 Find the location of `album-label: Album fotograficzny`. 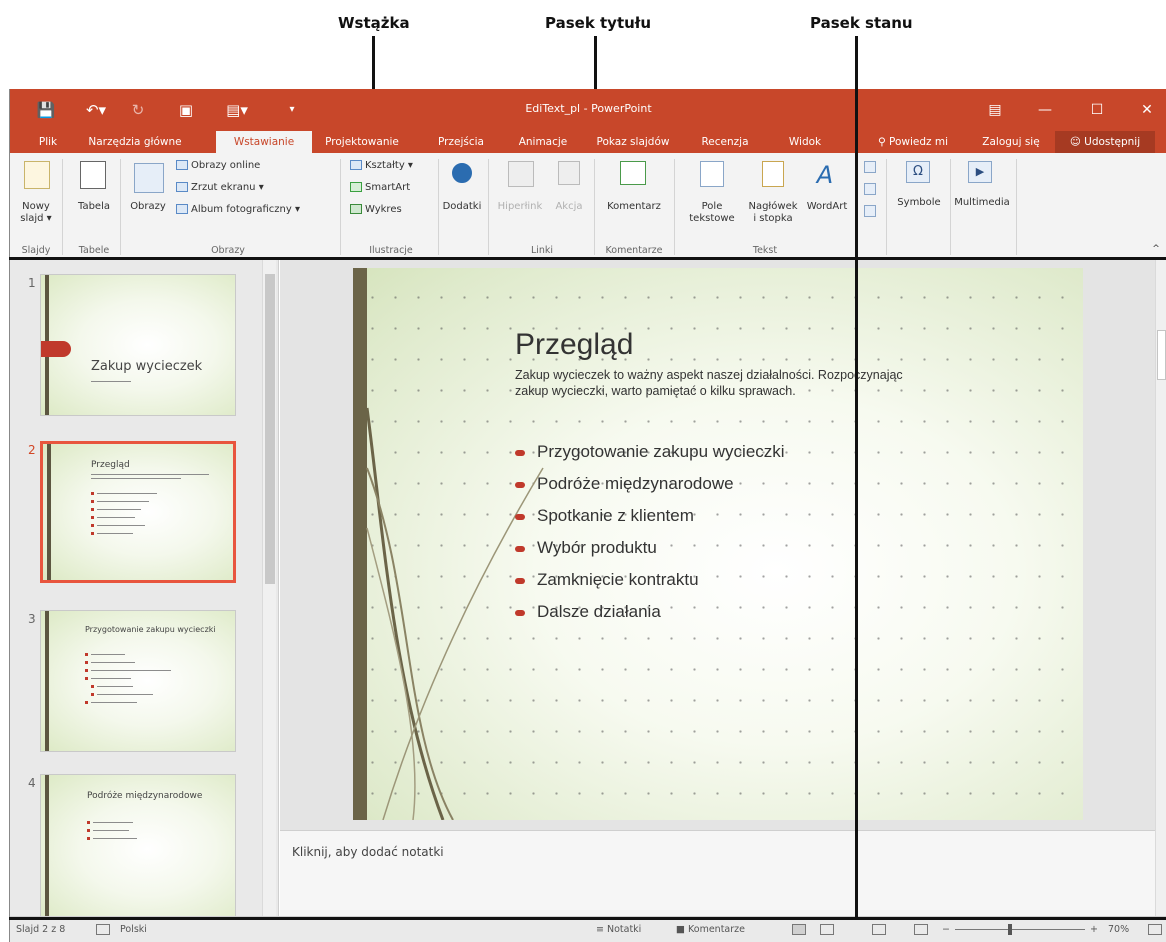

album-label: Album fotograficzny is located at coordinates (241, 209).